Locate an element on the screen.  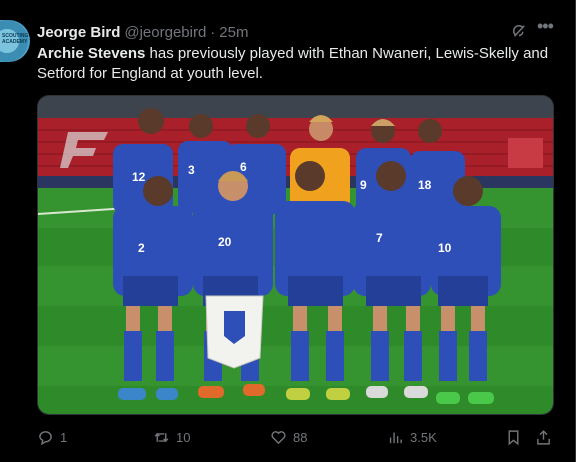
avatar: SCOUTING ACADEMY is located at coordinates (15, 41).